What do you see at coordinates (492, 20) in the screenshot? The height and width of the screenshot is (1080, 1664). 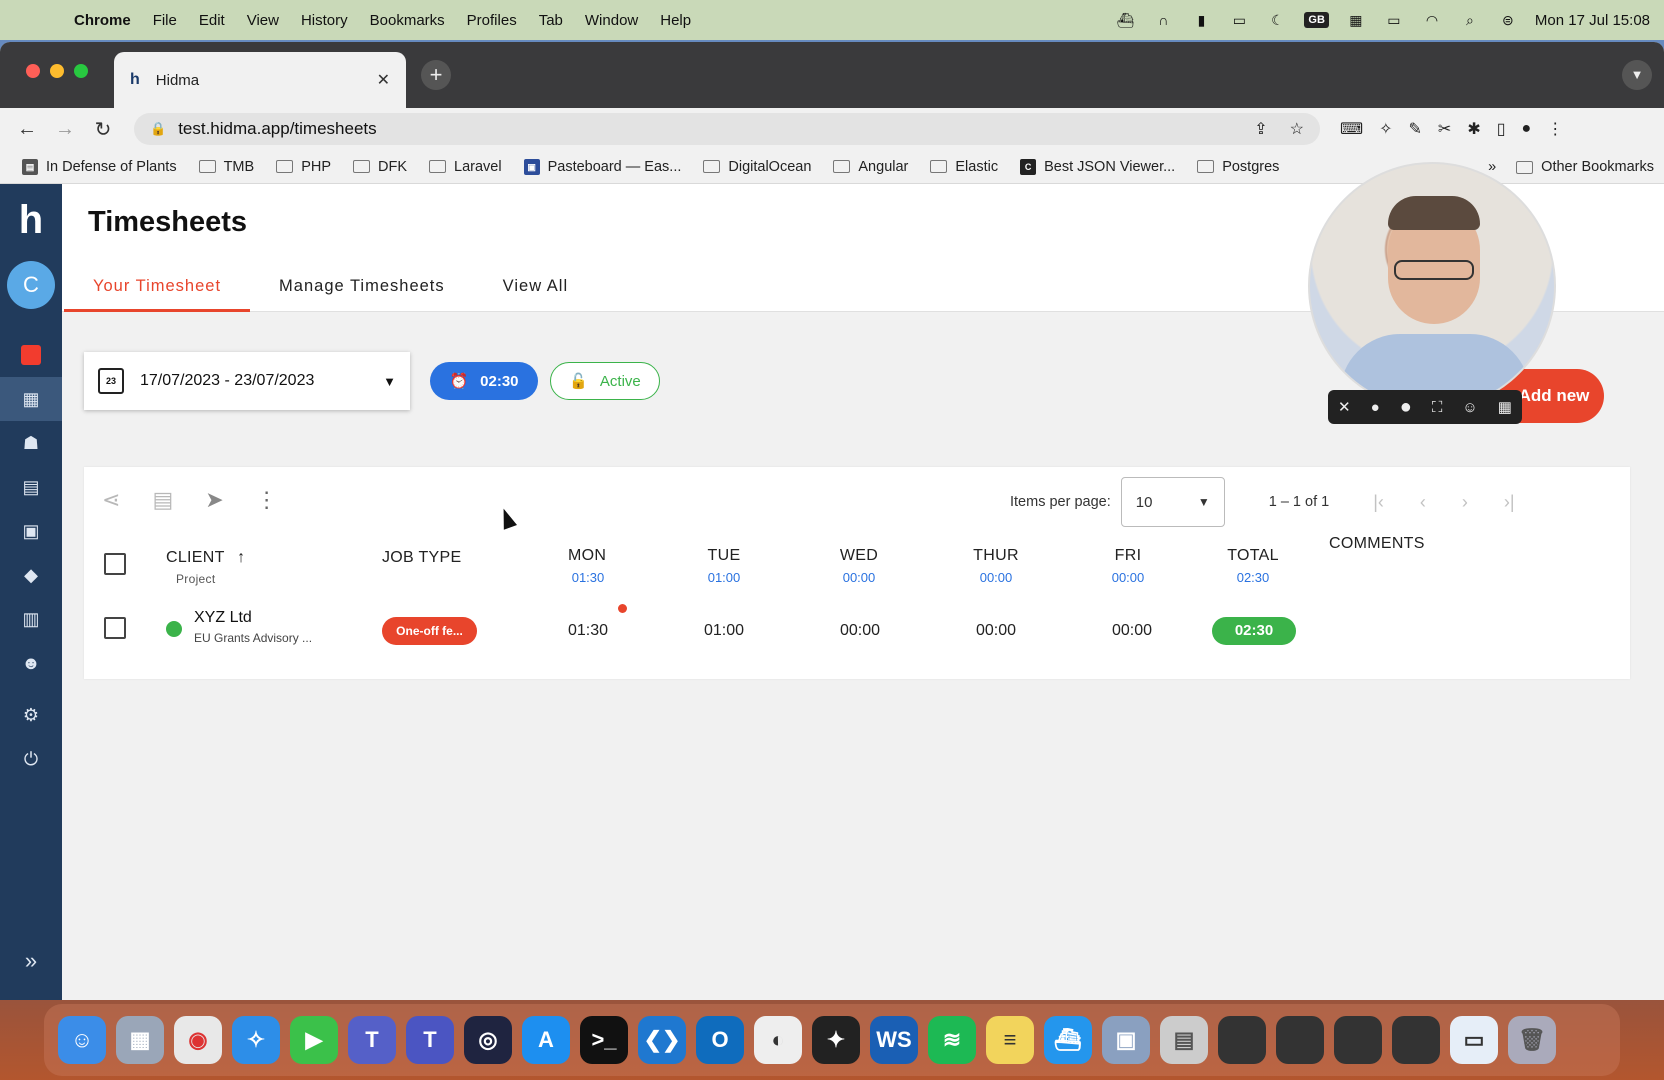 I see `menu-profiles: Profiles` at bounding box center [492, 20].